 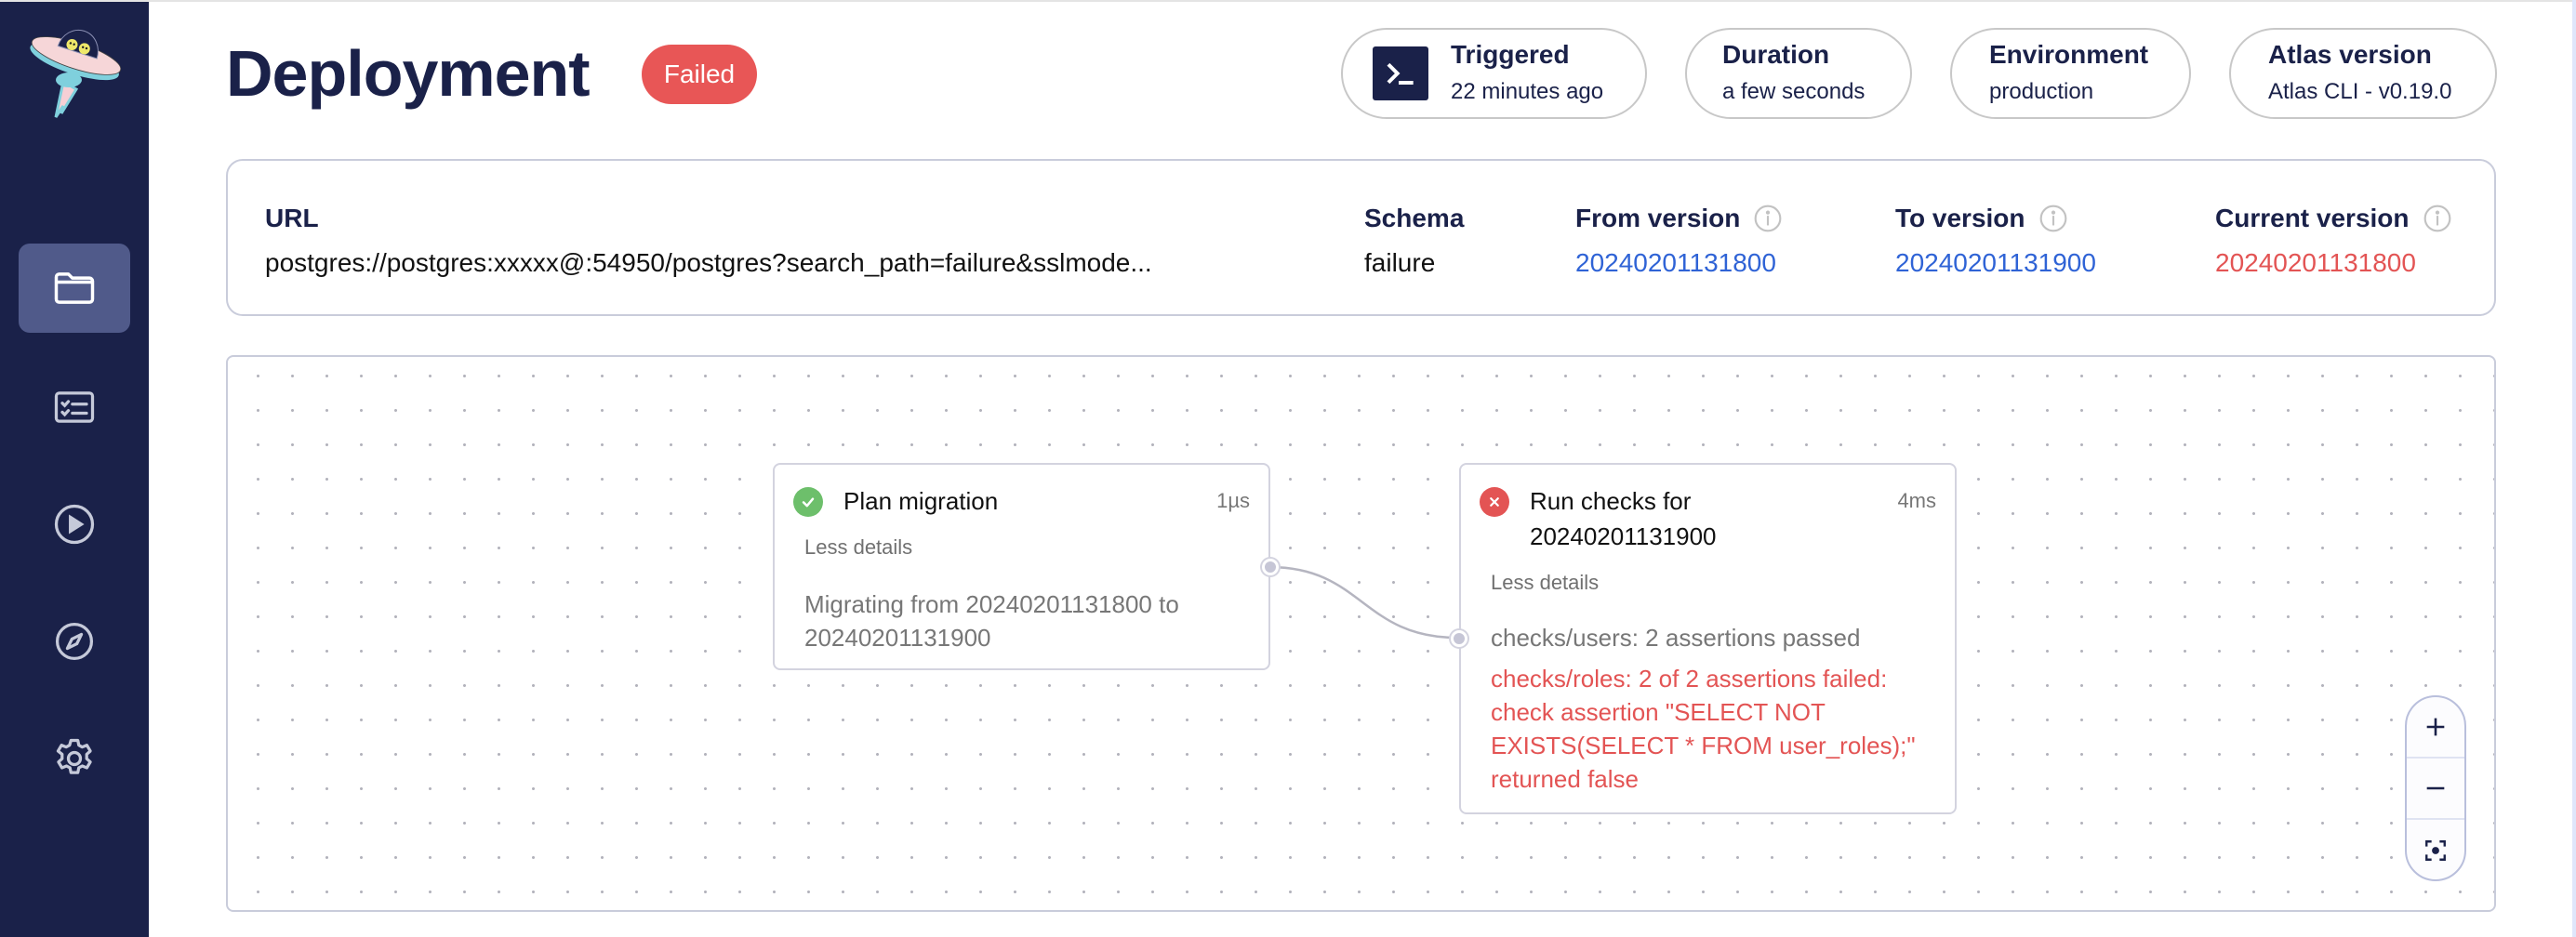 What do you see at coordinates (1623, 519) in the screenshot?
I see `node-title: Run checks for 20240201131900` at bounding box center [1623, 519].